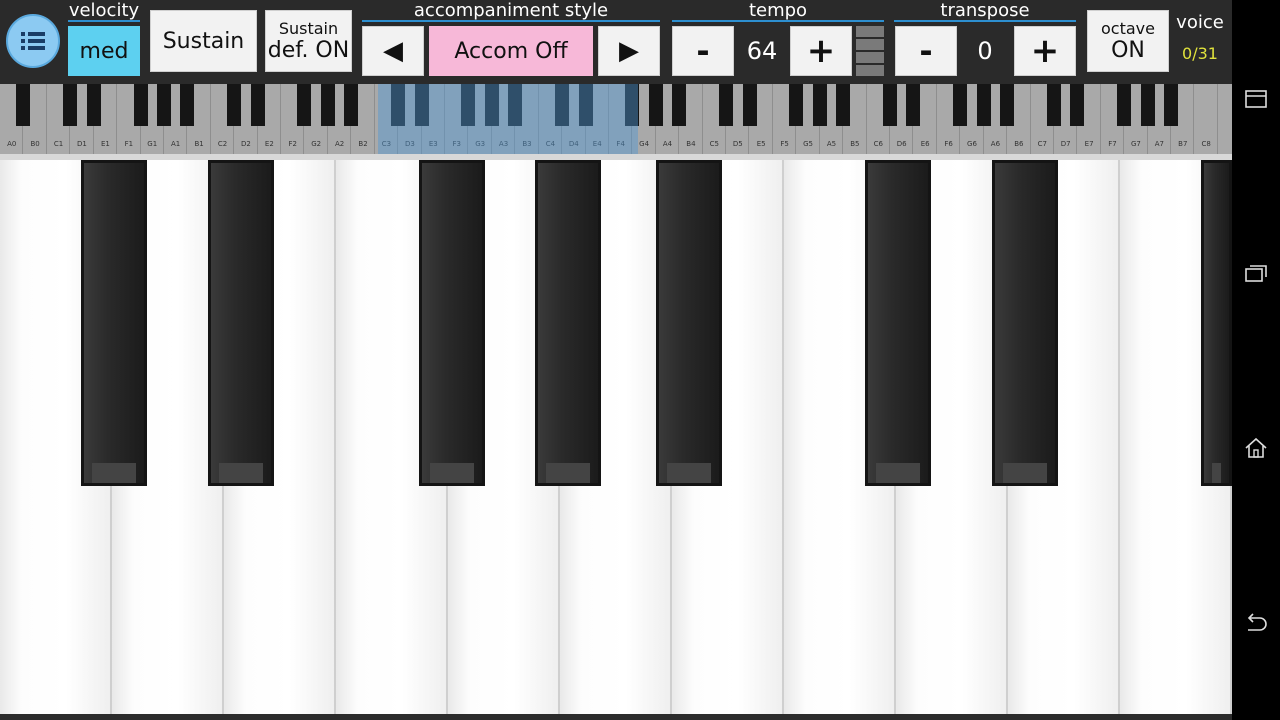 This screenshot has width=1280, height=720. Describe the element at coordinates (105, 144) in the screenshot. I see `mini-key-label: E1` at that location.